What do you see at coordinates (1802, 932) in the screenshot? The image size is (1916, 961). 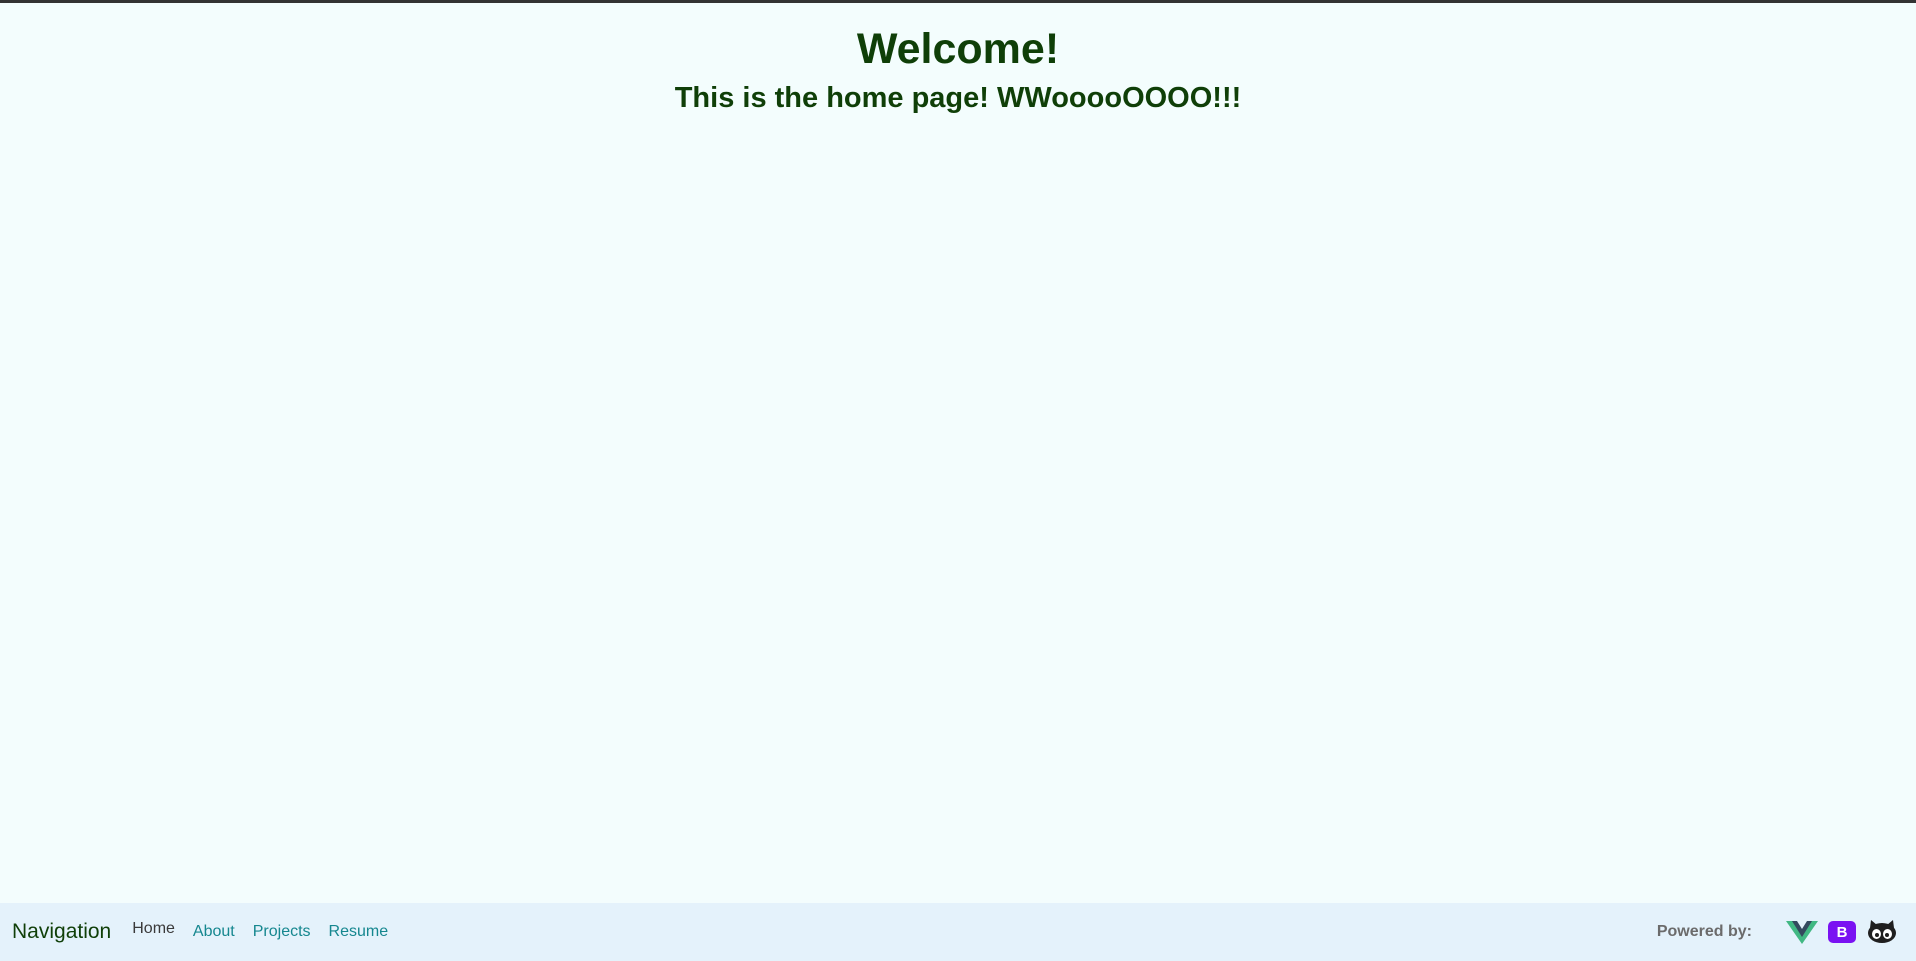 I see `vue-logo-icon` at bounding box center [1802, 932].